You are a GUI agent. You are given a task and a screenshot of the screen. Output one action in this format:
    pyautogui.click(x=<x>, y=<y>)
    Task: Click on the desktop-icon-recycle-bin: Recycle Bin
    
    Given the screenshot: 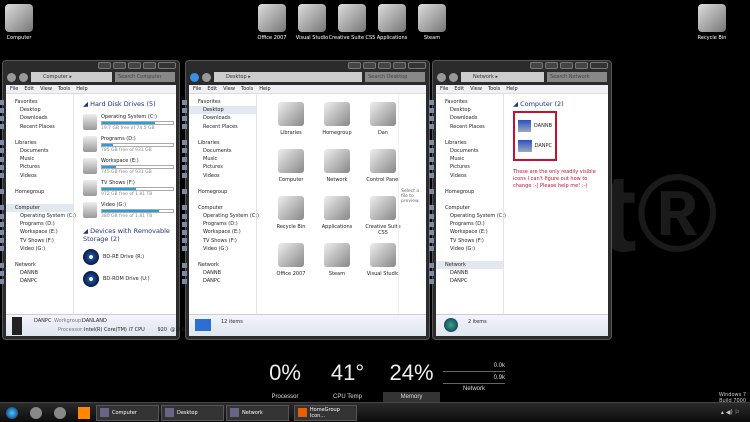 What is the action you would take?
    pyautogui.click(x=712, y=22)
    